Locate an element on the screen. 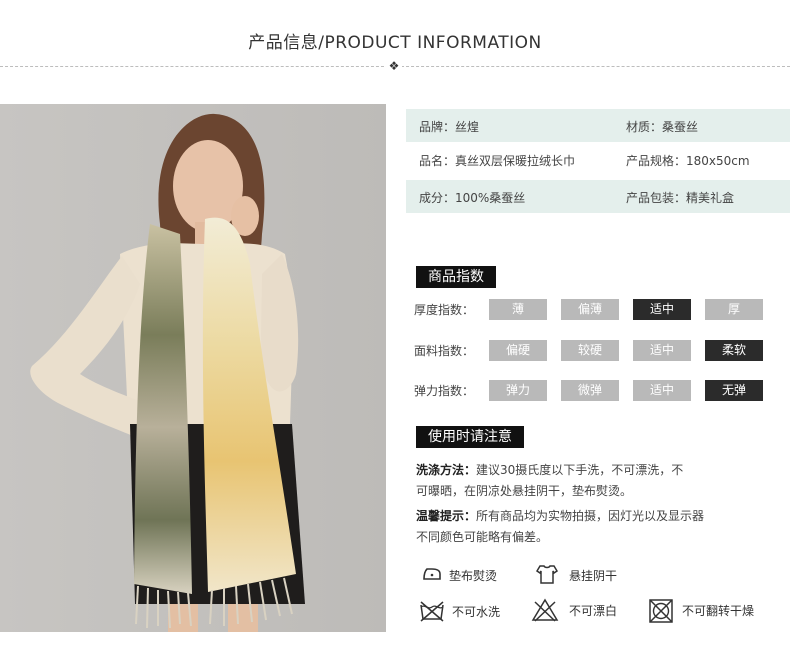  composition-text: 成分：100%桑蚕丝 is located at coordinates (472, 198).